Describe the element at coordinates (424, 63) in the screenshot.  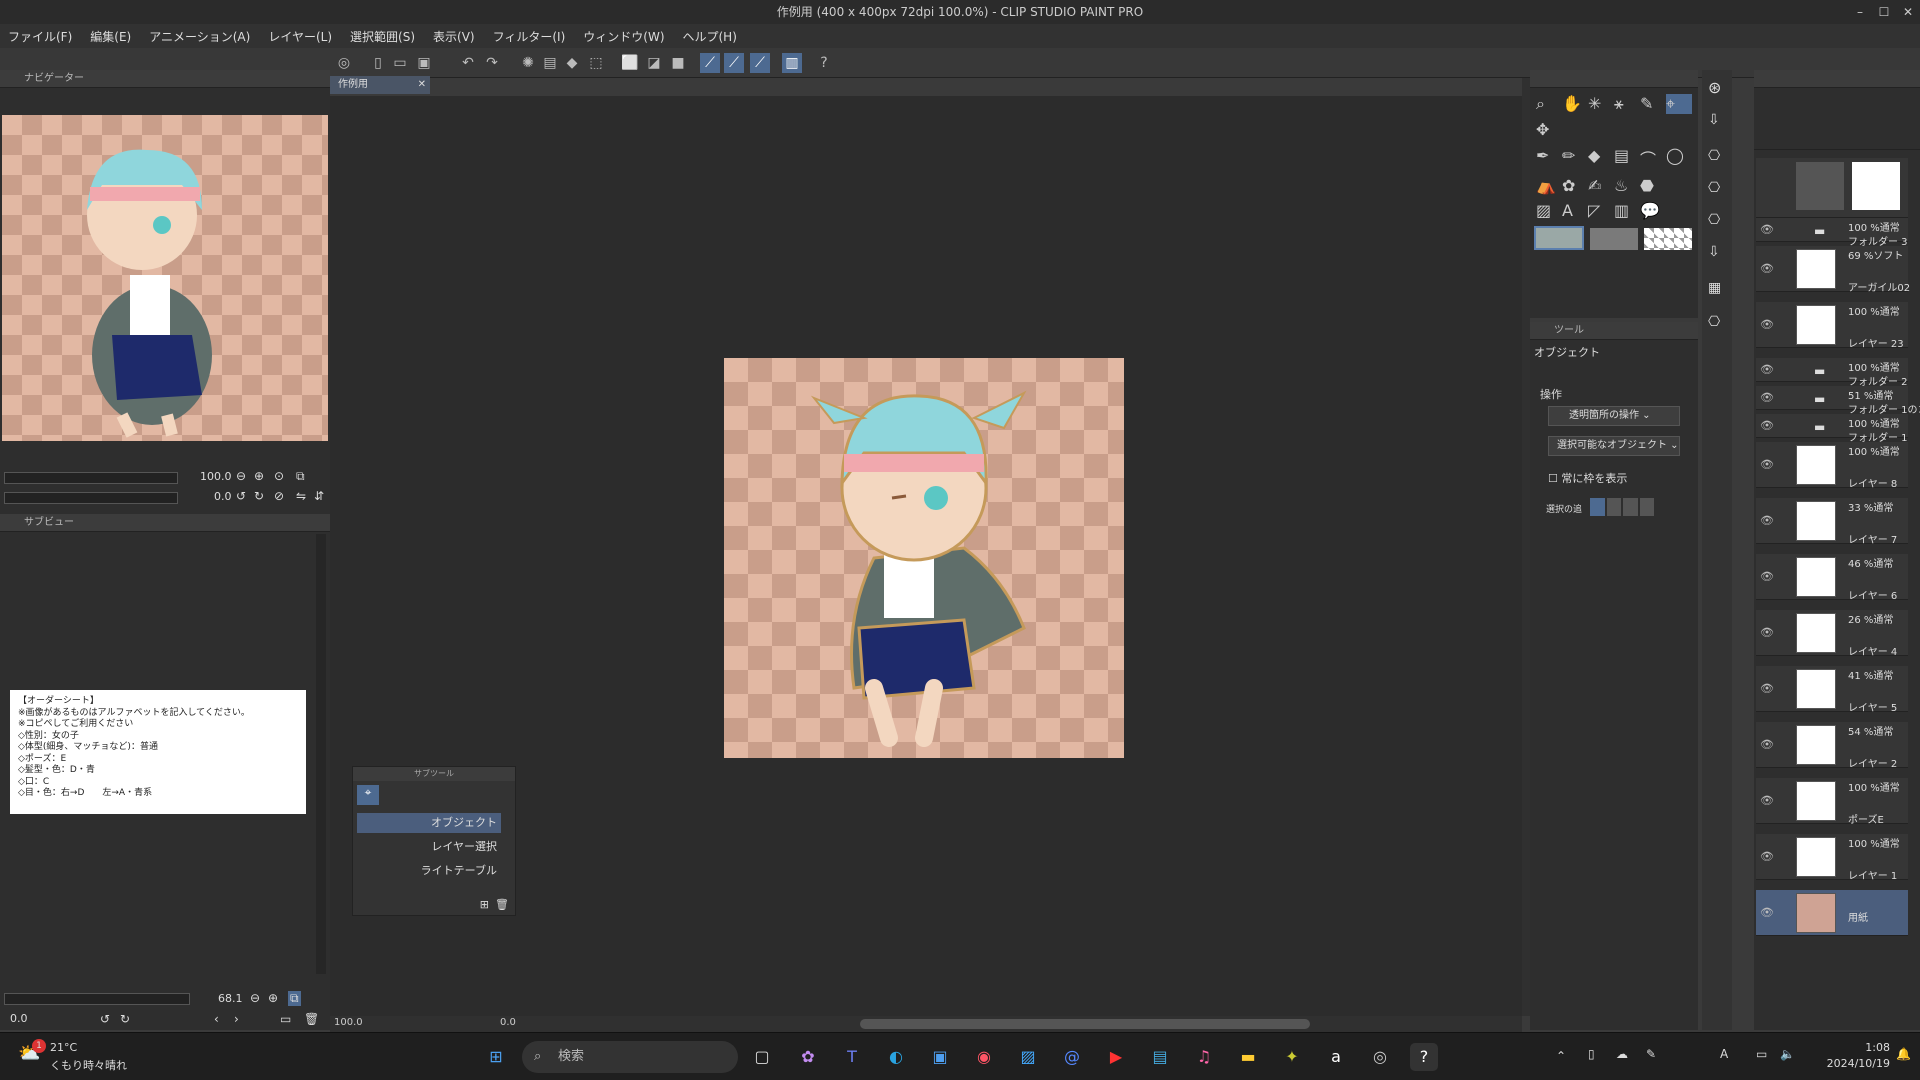
I see `save-icon: ▣` at that location.